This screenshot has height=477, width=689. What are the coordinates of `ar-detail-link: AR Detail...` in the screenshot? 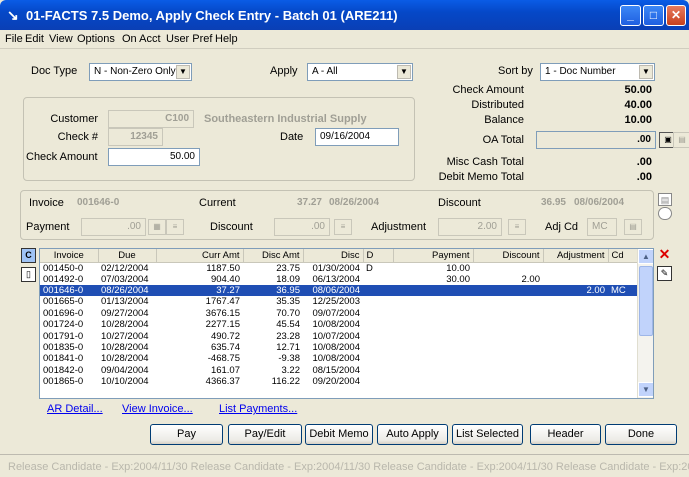 It's located at (75, 409).